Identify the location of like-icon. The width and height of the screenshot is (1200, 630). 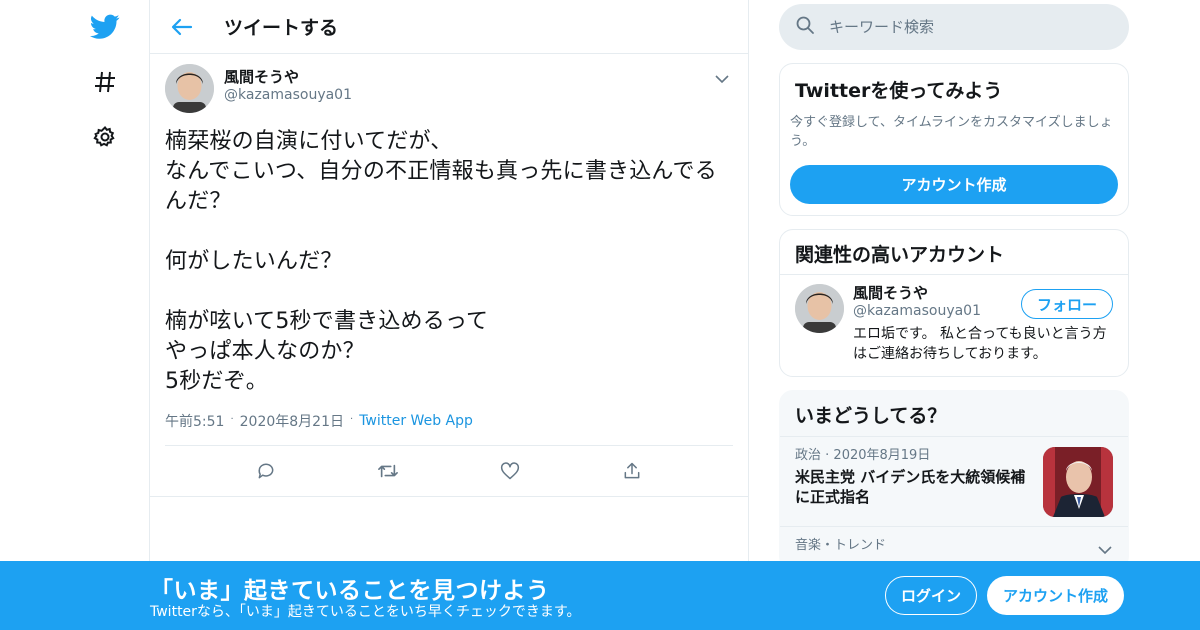
(510, 471).